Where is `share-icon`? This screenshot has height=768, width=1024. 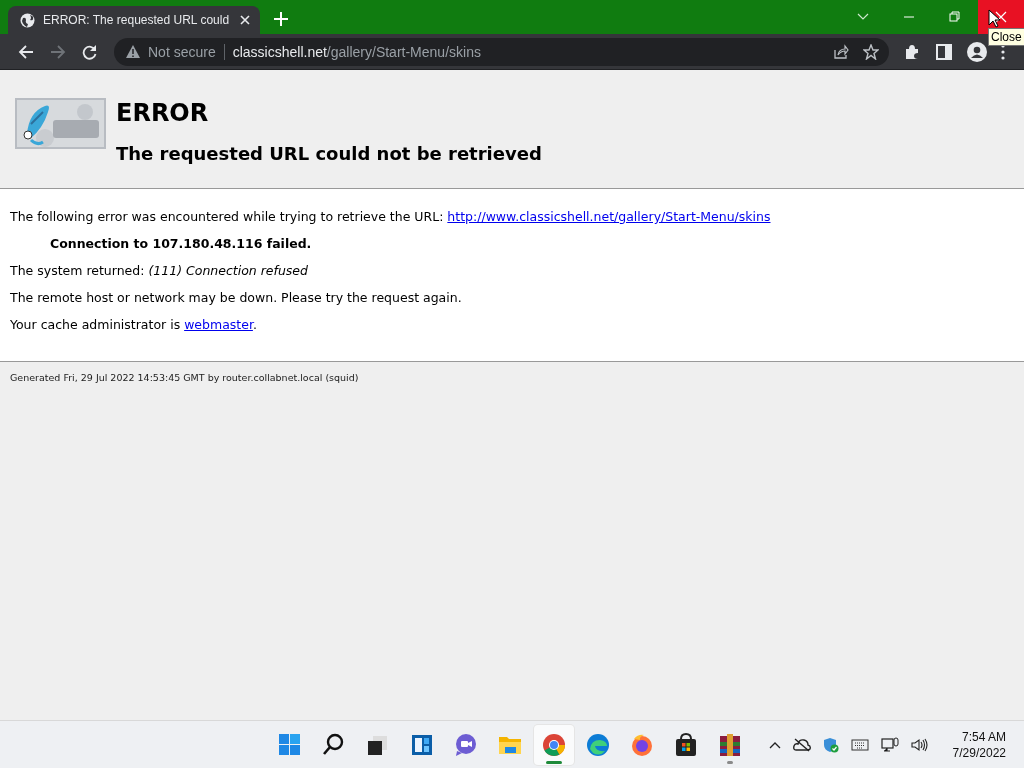 share-icon is located at coordinates (841, 51).